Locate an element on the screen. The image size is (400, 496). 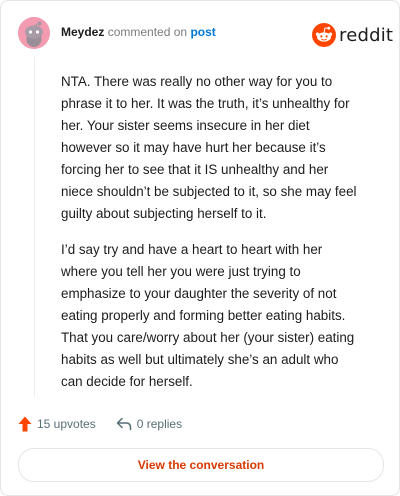
reply-arrow-icon is located at coordinates (123, 424).